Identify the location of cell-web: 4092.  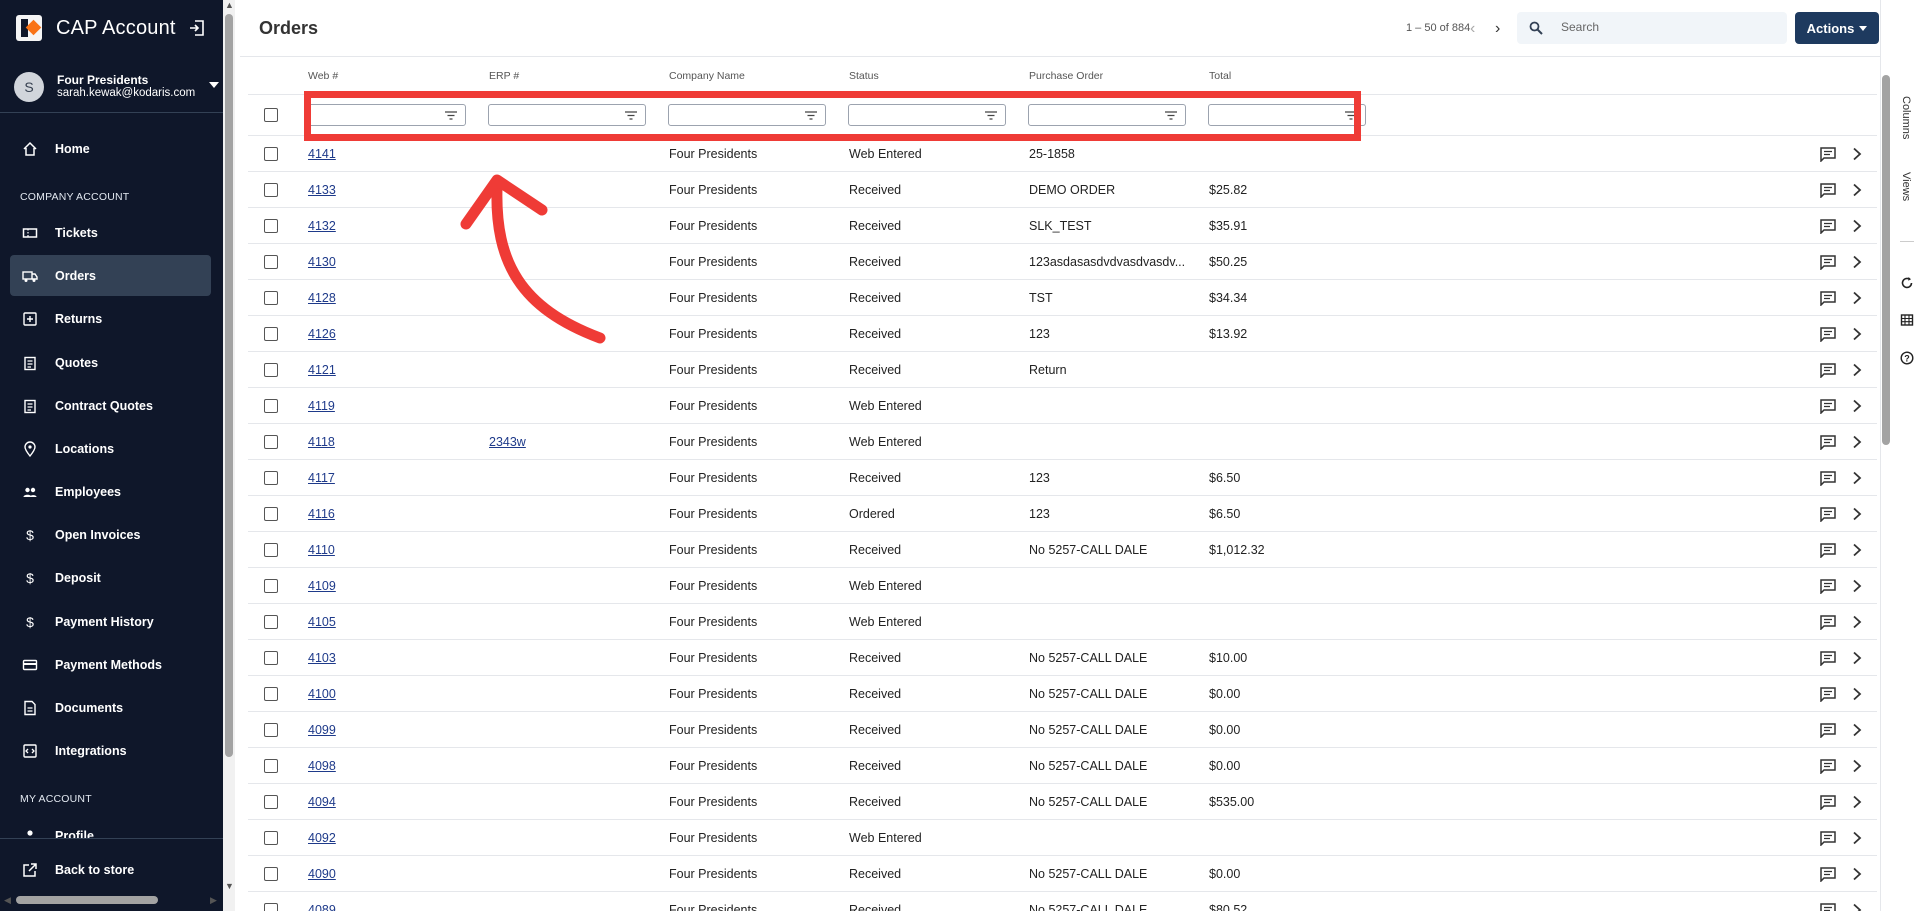
(322, 838).